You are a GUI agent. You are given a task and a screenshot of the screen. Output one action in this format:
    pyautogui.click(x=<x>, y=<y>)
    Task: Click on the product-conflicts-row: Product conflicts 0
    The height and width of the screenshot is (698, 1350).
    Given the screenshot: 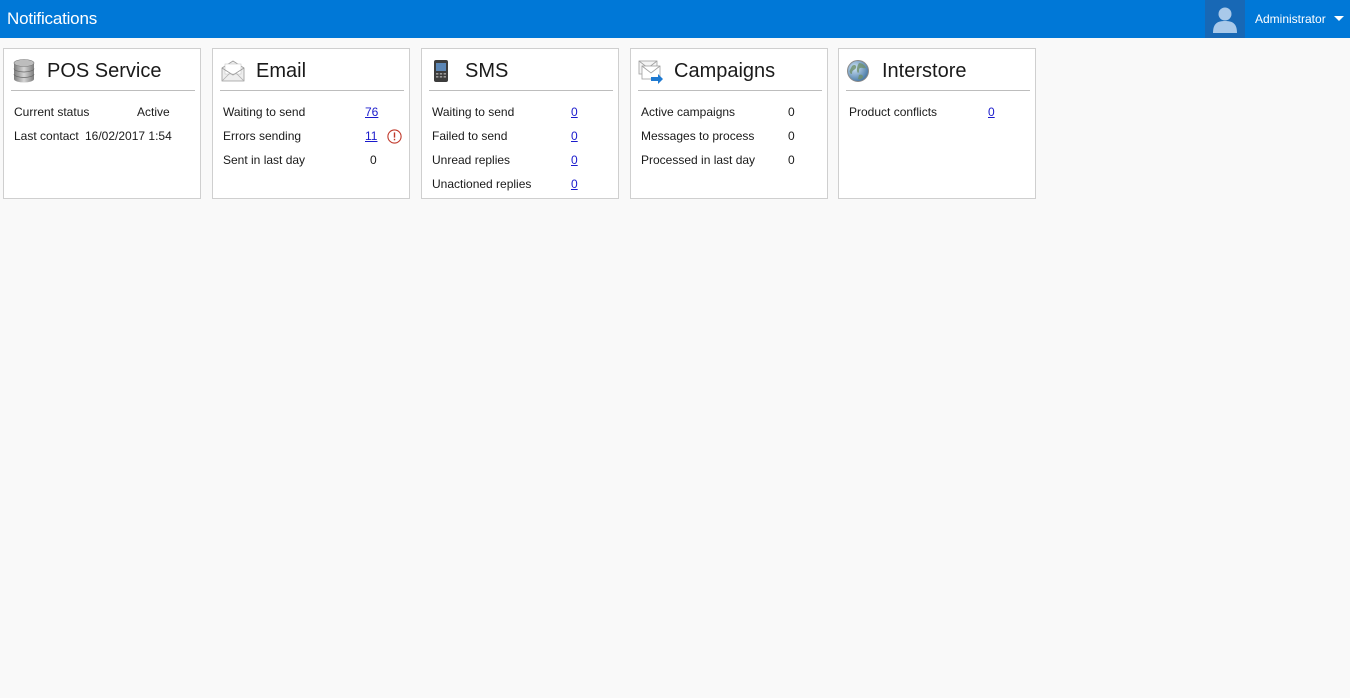 What is the action you would take?
    pyautogui.click(x=939, y=113)
    